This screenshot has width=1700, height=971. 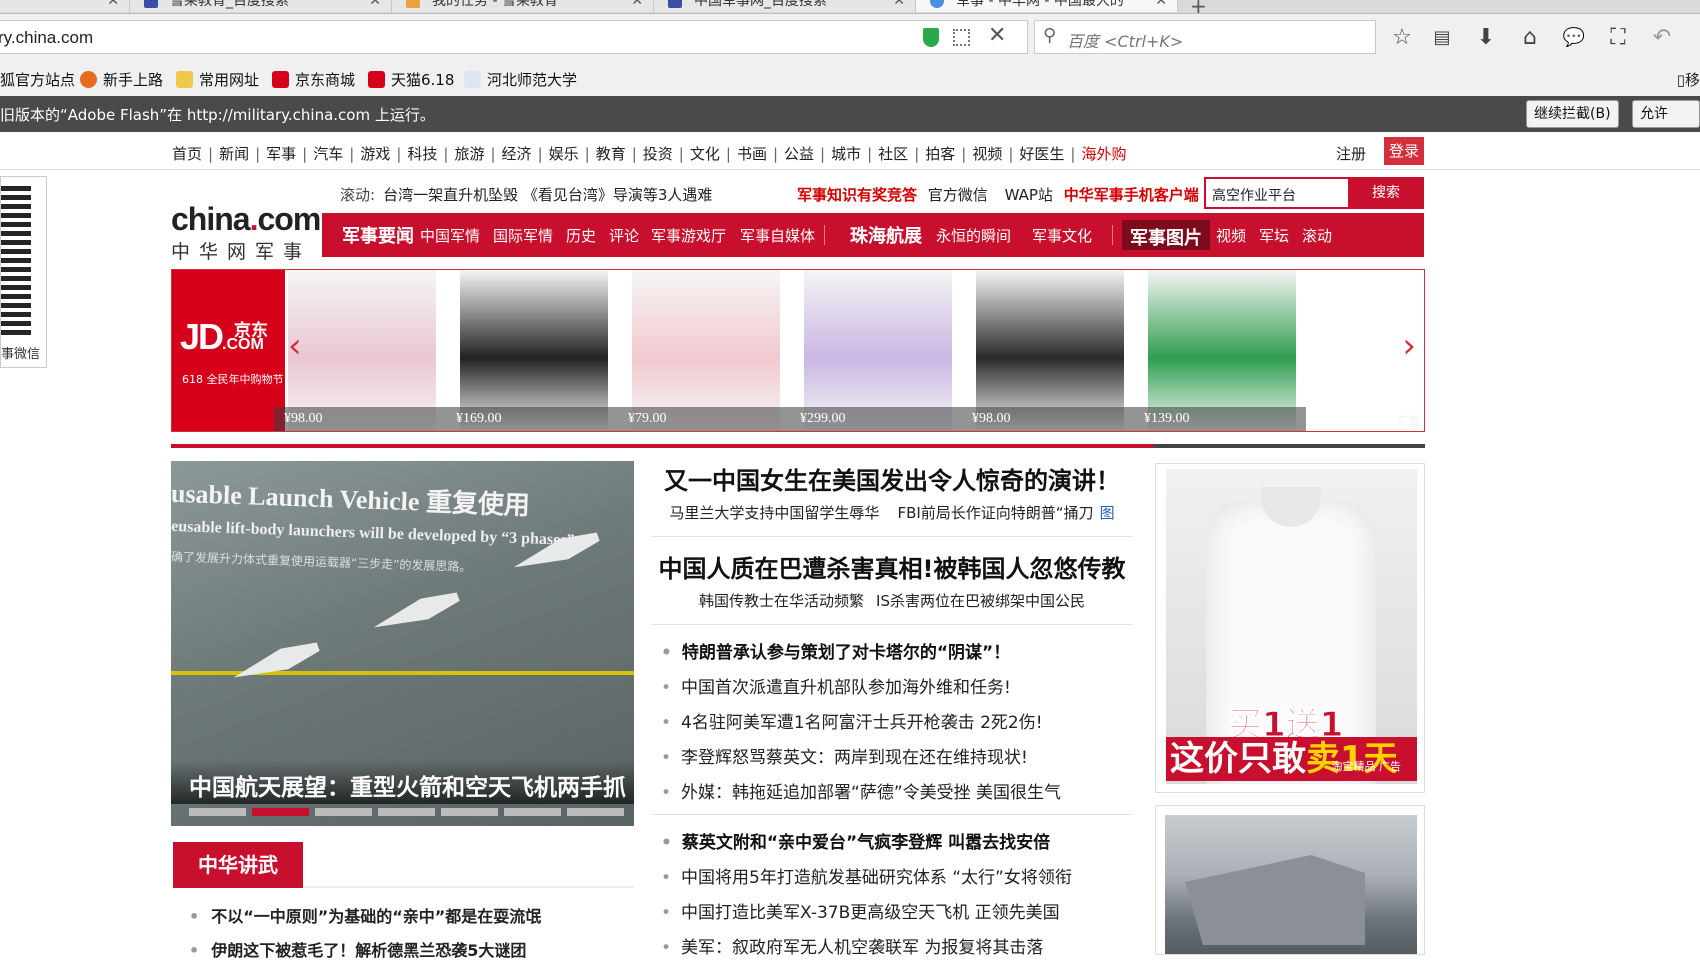 What do you see at coordinates (1618, 38) in the screenshot?
I see `crop-icon: ⛶` at bounding box center [1618, 38].